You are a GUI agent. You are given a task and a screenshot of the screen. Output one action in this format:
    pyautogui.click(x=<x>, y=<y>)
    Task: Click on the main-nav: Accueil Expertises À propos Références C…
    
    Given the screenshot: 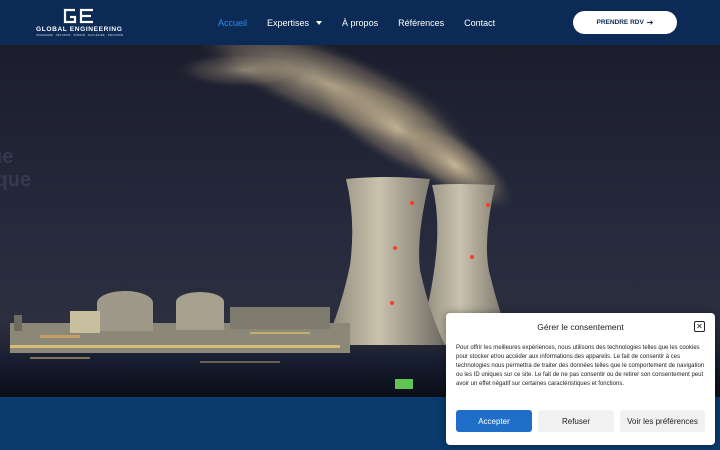 What is the action you would take?
    pyautogui.click(x=366, y=22)
    